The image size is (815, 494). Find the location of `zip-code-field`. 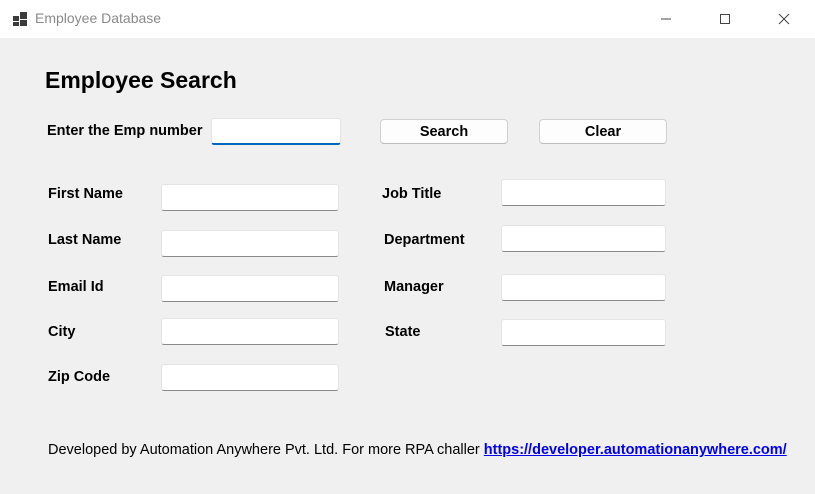

zip-code-field is located at coordinates (250, 377).